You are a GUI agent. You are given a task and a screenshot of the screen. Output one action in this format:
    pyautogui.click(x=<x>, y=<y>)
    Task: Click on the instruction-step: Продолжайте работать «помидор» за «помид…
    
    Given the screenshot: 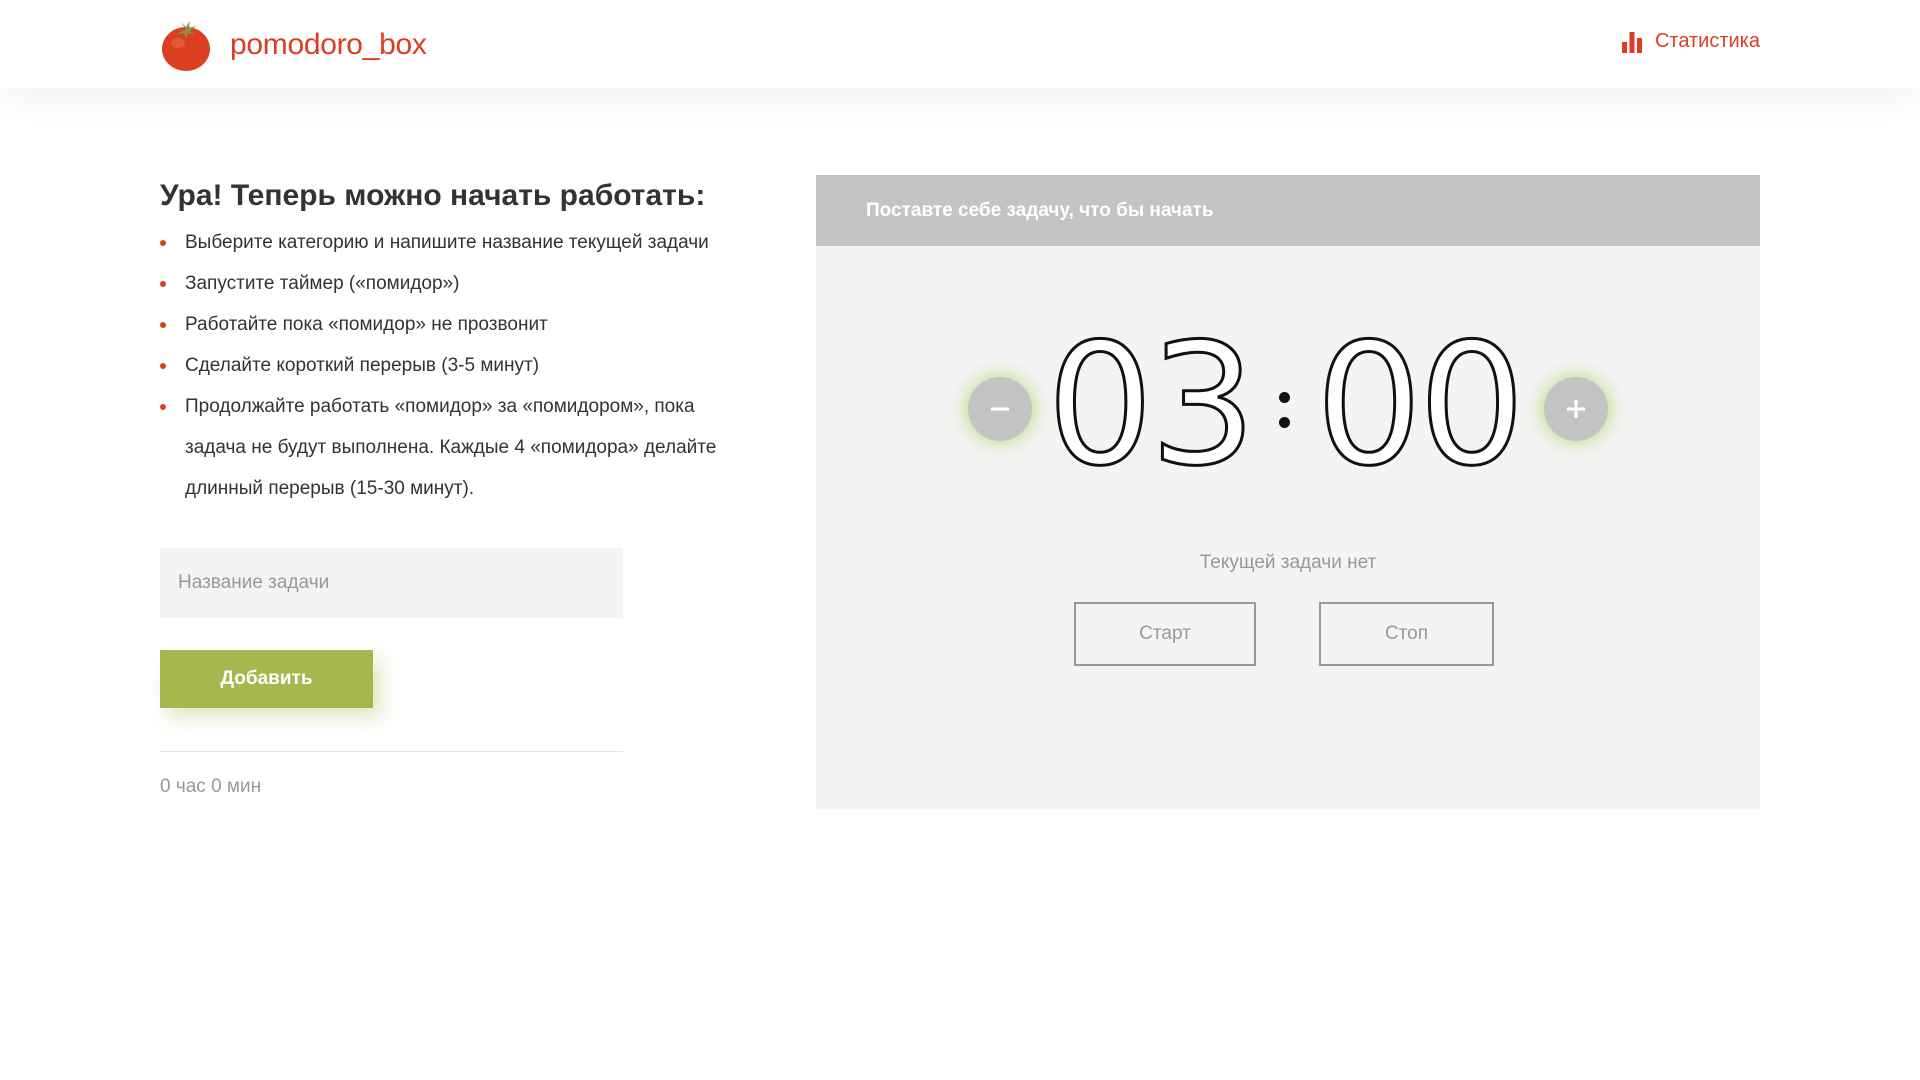 What is the action you would take?
    pyautogui.click(x=460, y=447)
    